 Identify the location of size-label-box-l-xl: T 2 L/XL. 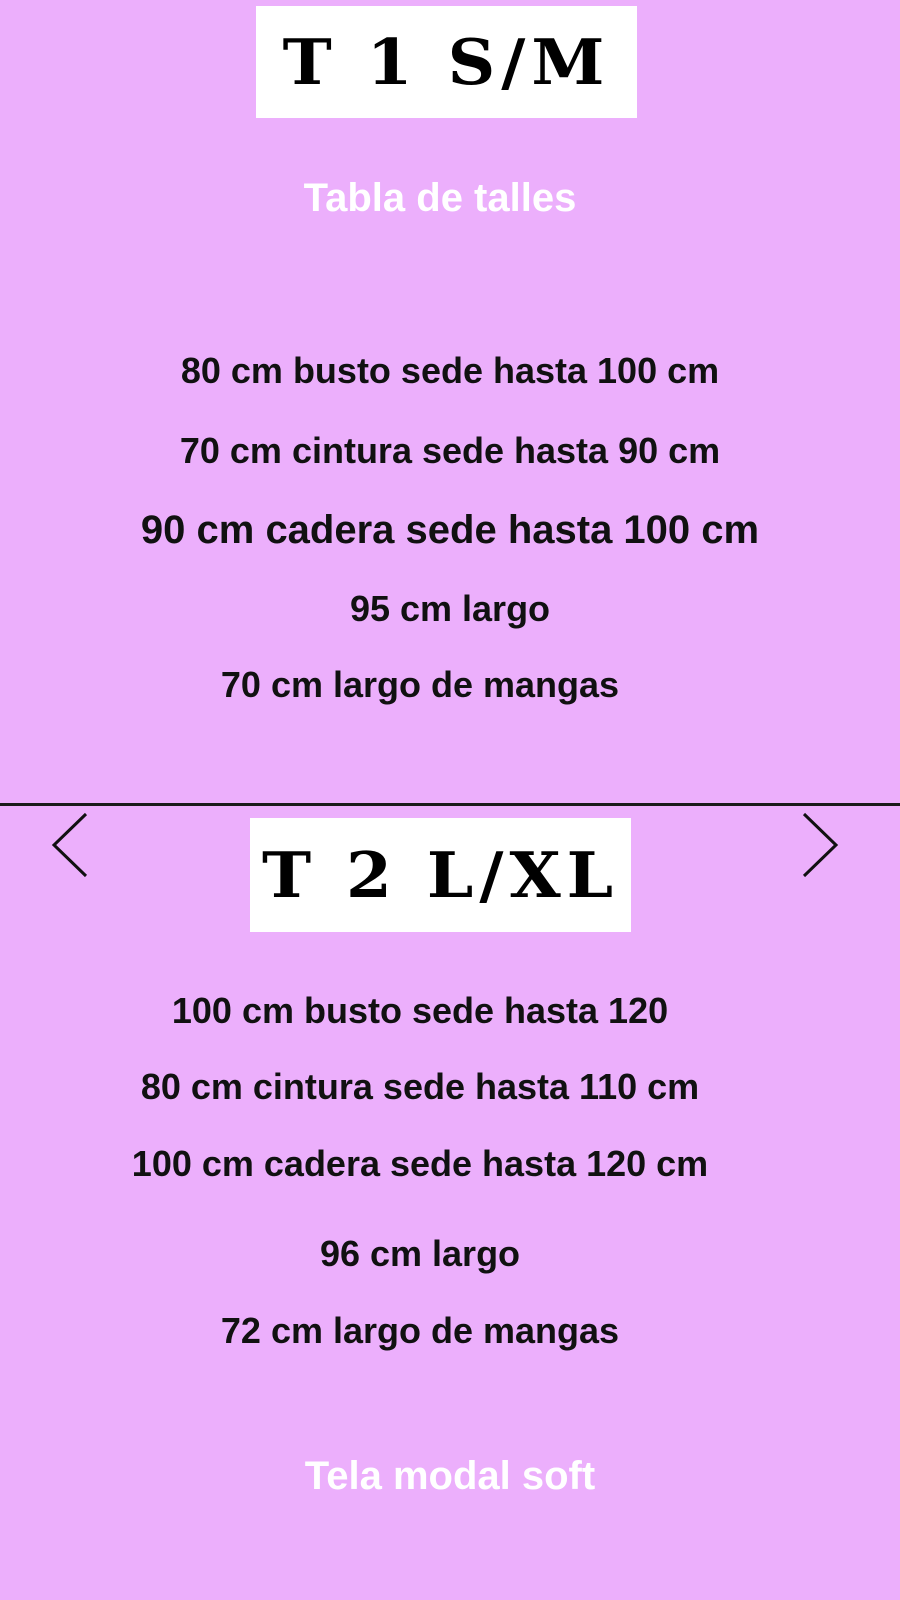
(440, 875).